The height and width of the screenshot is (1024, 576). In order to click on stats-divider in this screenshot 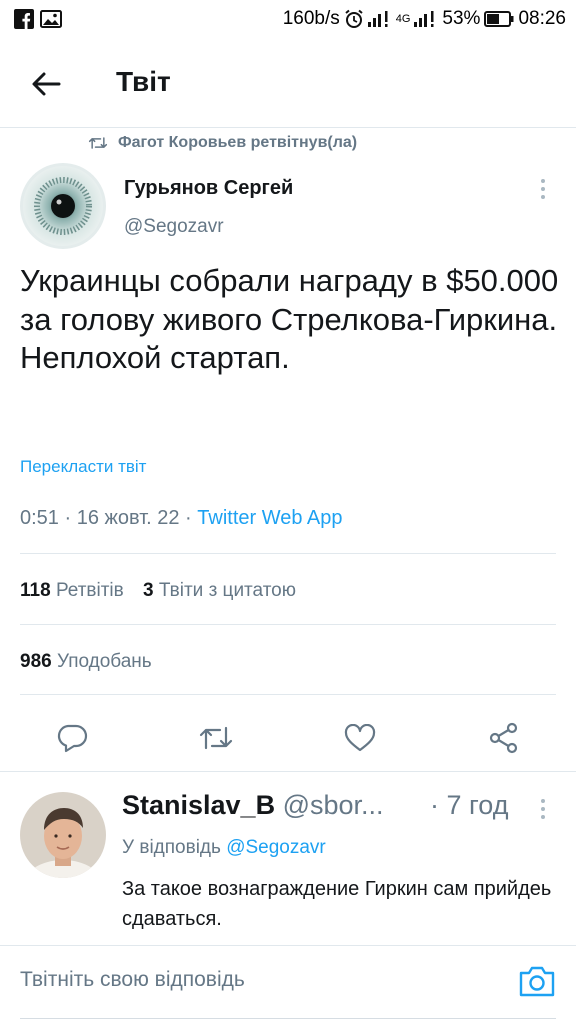, I will do `click(288, 624)`.